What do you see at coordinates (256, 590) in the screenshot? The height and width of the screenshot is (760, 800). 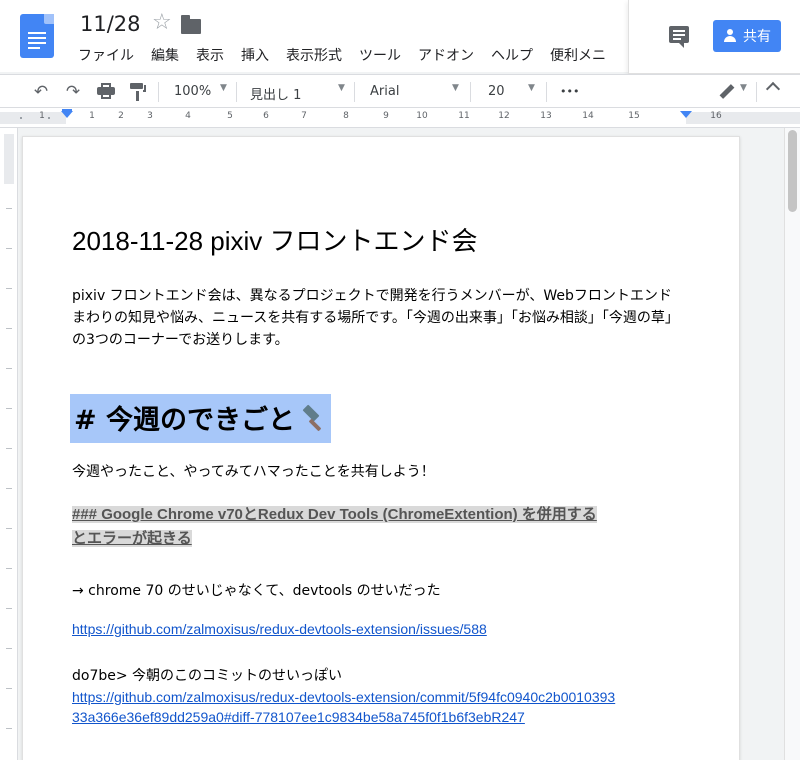 I see `arrow-note-paragraph: → chrome 70 のせいじゃなくて、devtools のせいだった` at bounding box center [256, 590].